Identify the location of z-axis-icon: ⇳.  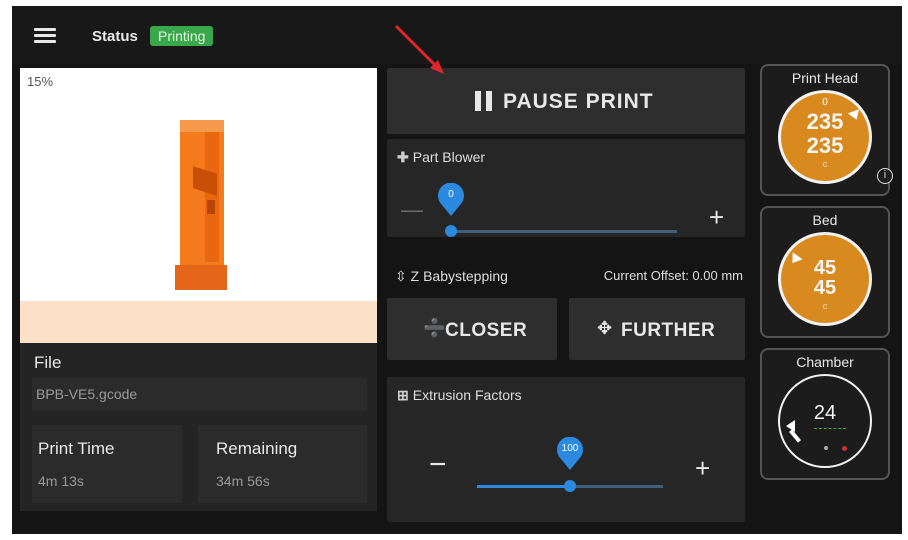
(403, 276).